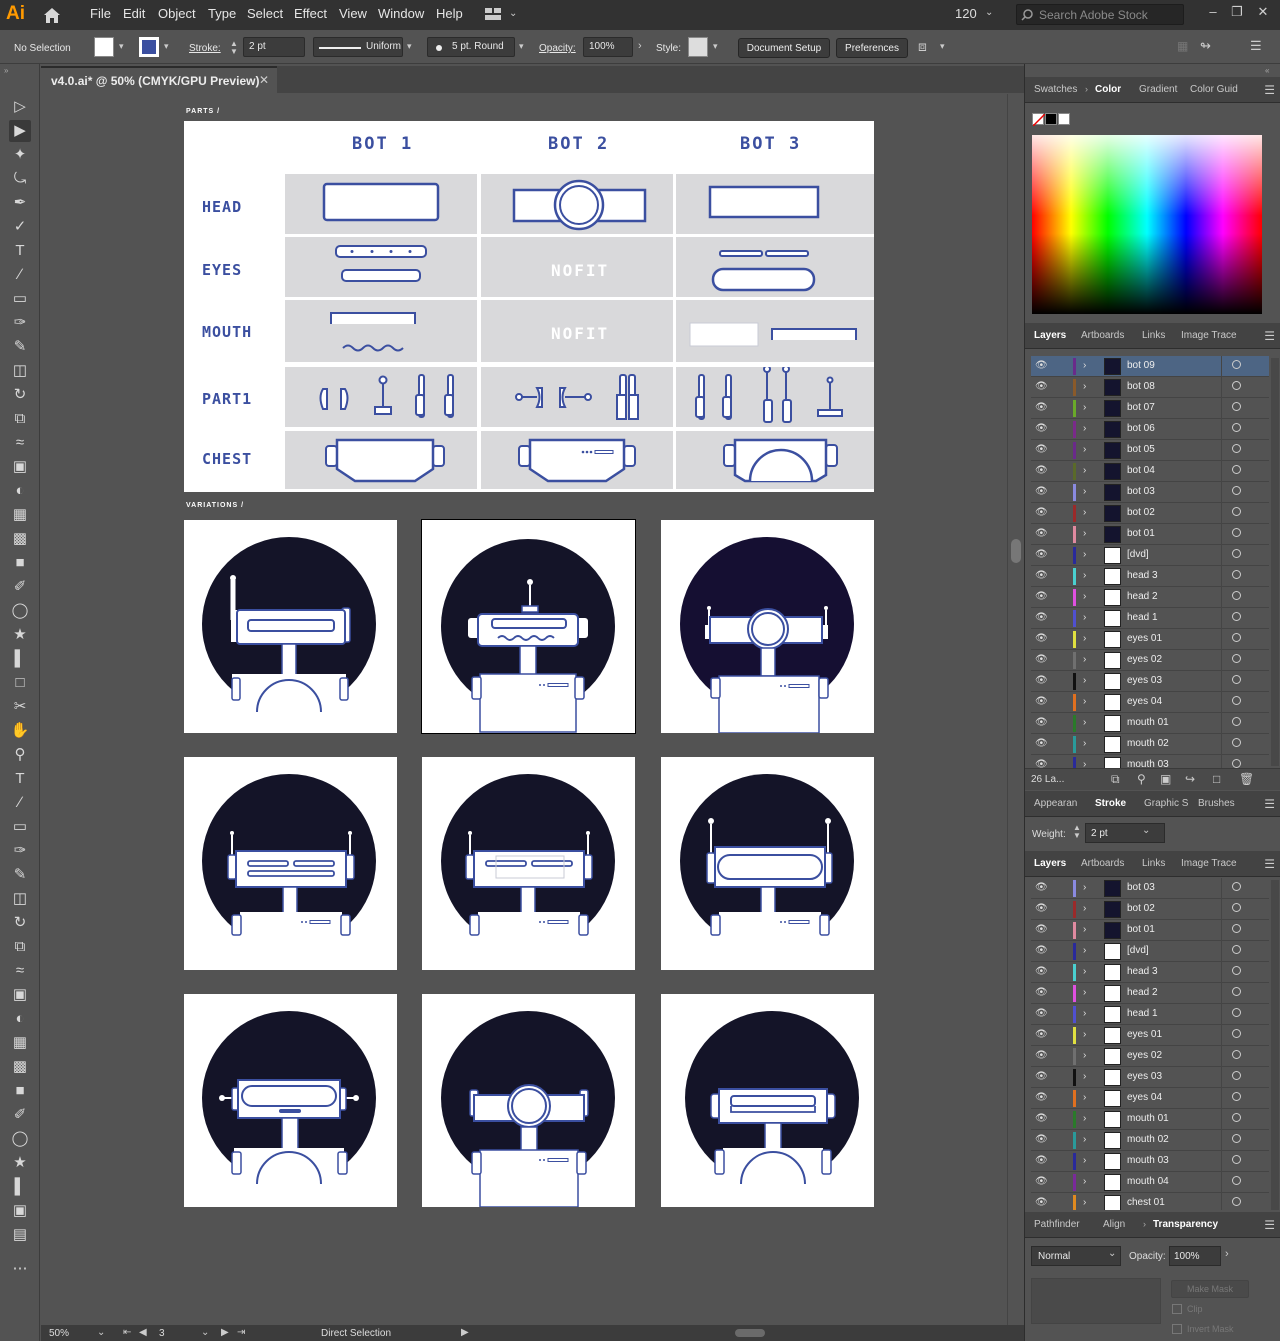  I want to click on menu-file: File, so click(100, 13).